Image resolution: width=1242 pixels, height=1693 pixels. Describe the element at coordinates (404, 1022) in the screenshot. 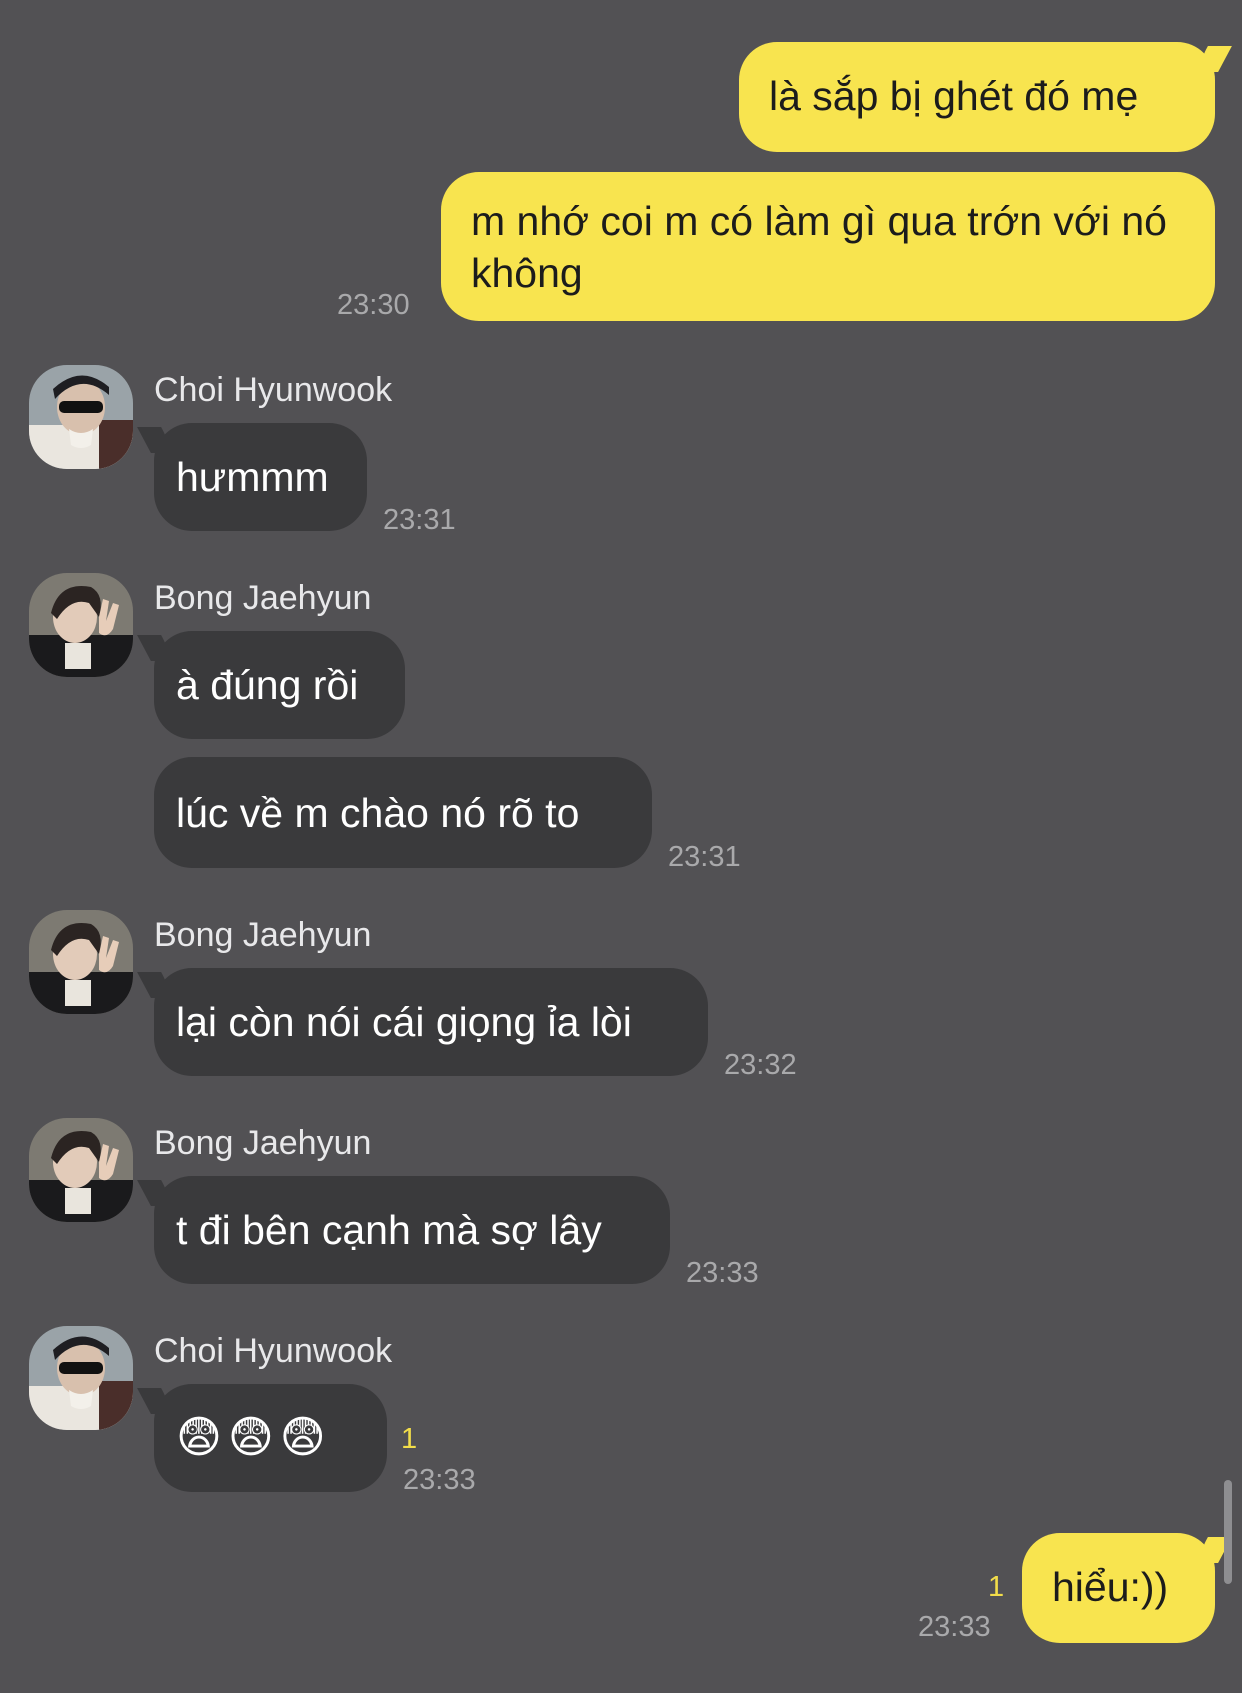

I see `message-text: lại còn nói cái giọng ỉa lòi` at that location.